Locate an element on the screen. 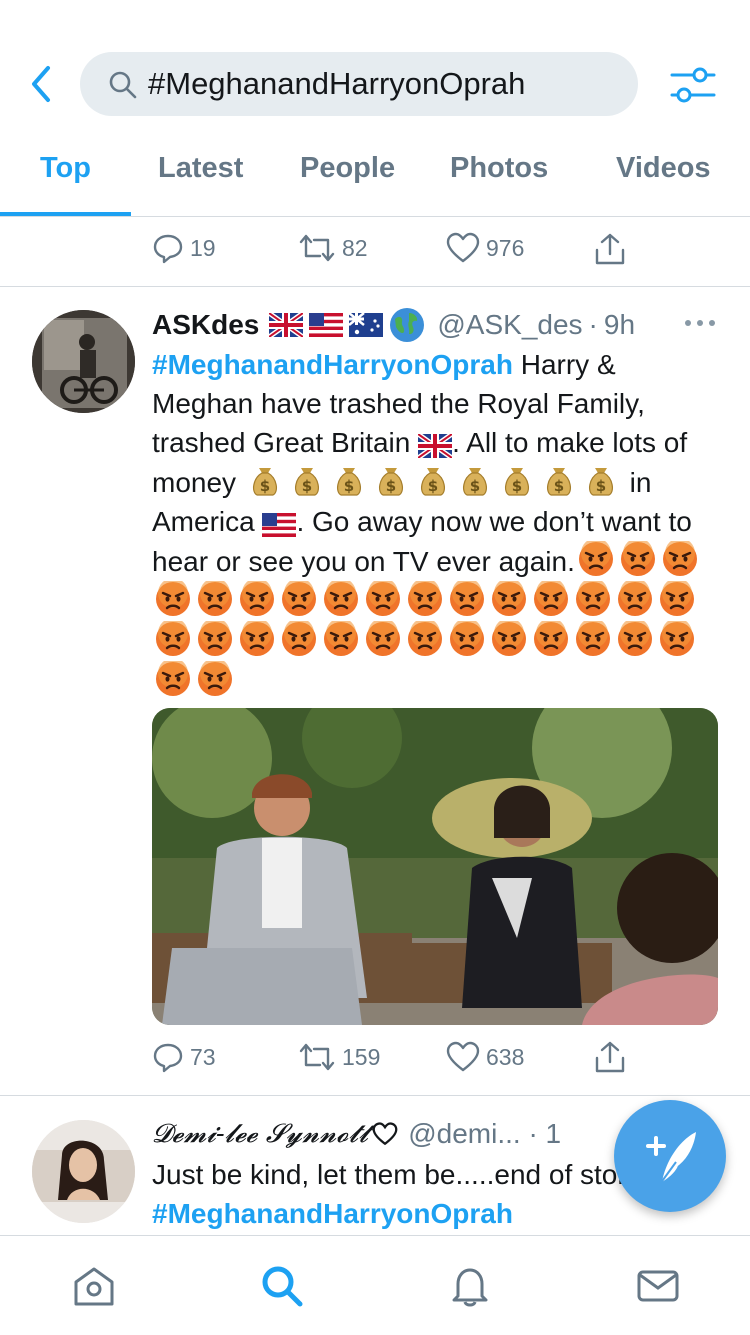 The image size is (750, 1335). search-bar: #MeghanandHarryonOprah is located at coordinates (359, 84).